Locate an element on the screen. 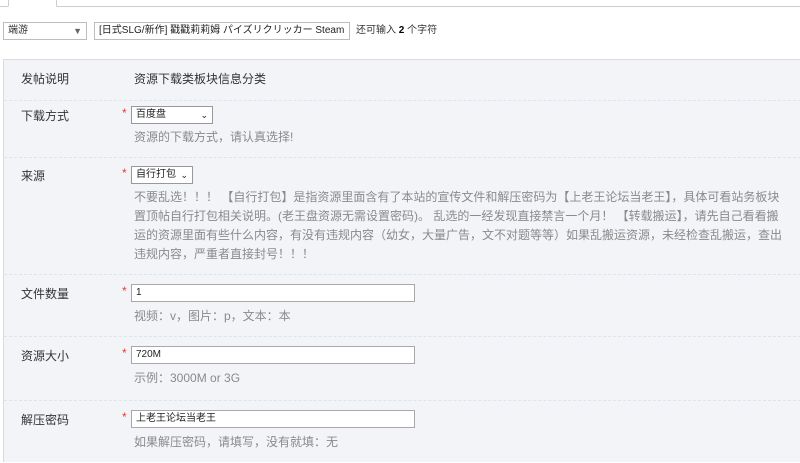  char-remaining: 还可输入 2 个字符 is located at coordinates (396, 31).